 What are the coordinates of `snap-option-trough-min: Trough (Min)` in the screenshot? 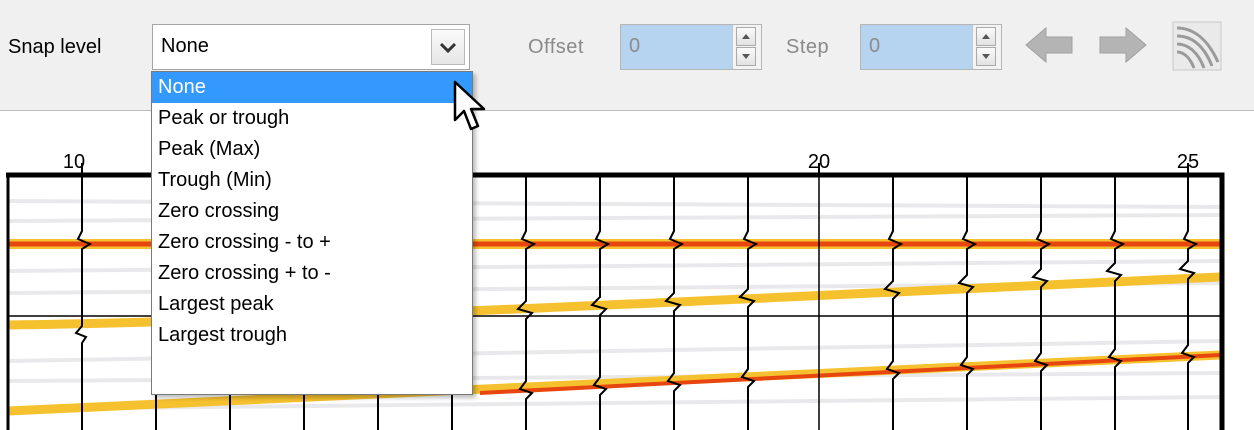 It's located at (312, 180).